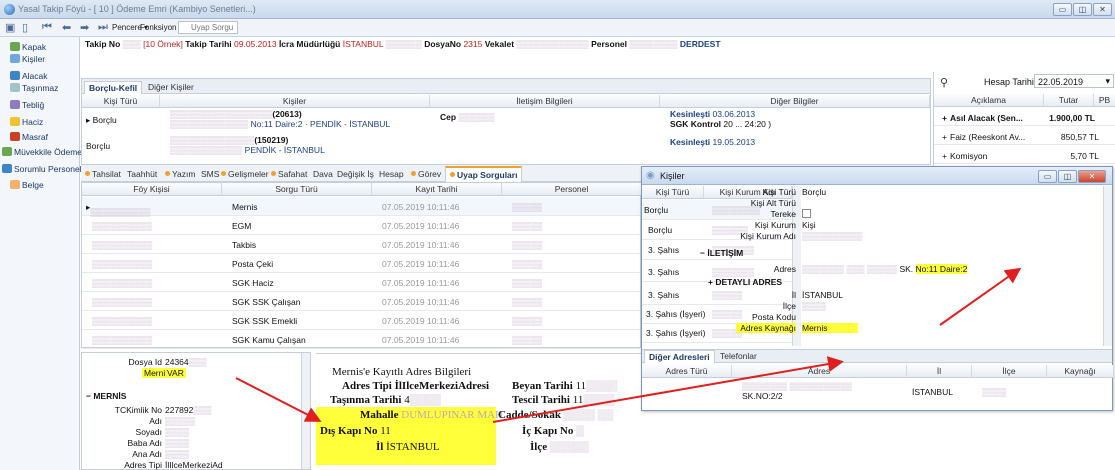 This screenshot has height=470, width=1115. I want to click on mernis-section: − MERNİS, so click(106, 396).